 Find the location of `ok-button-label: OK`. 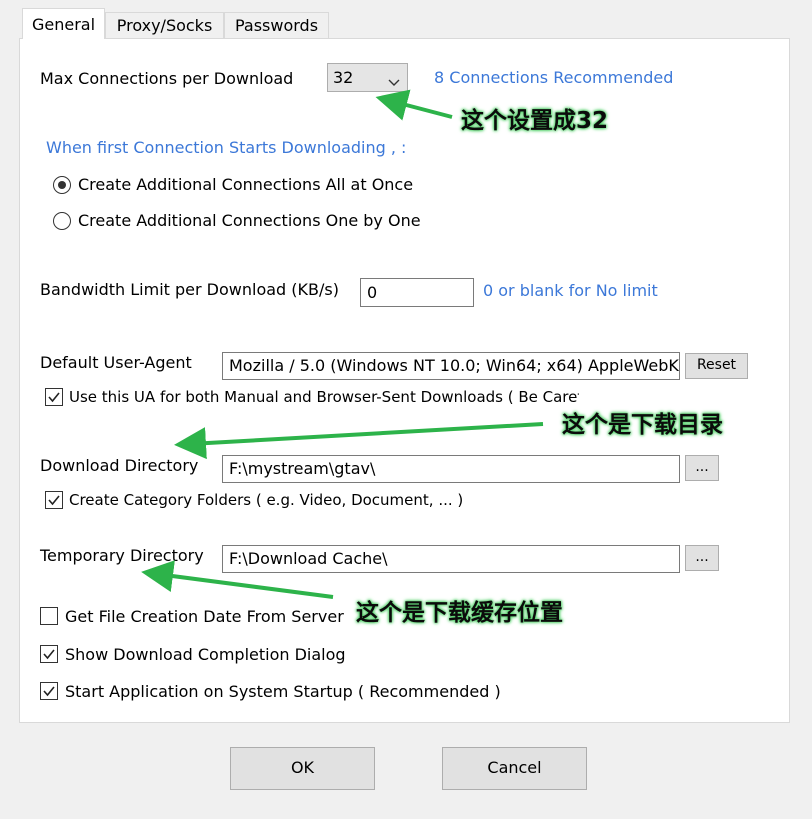

ok-button-label: OK is located at coordinates (302, 767).